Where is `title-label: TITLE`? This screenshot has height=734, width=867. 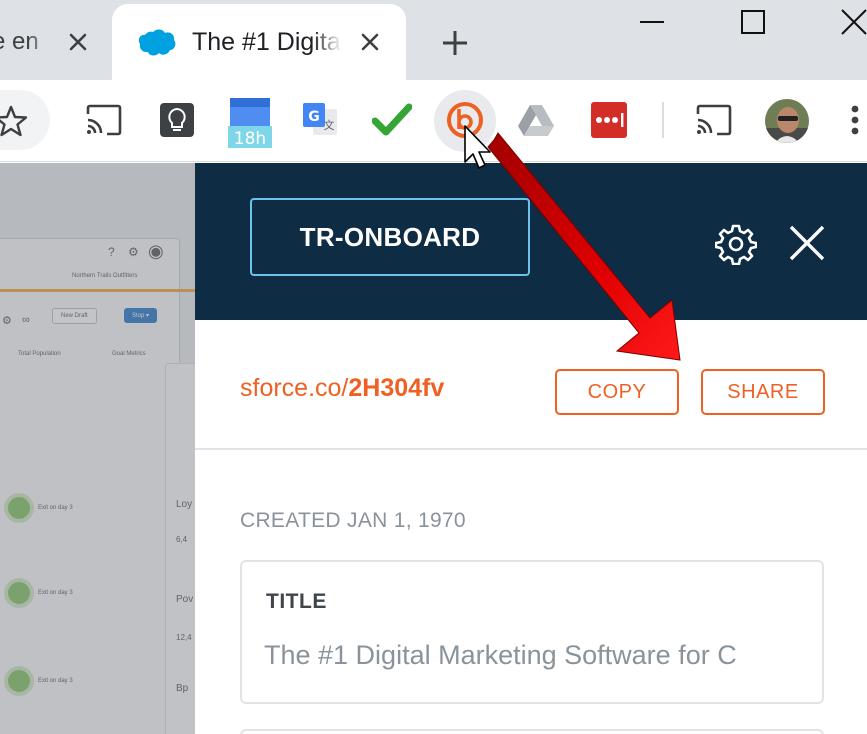 title-label: TITLE is located at coordinates (296, 601).